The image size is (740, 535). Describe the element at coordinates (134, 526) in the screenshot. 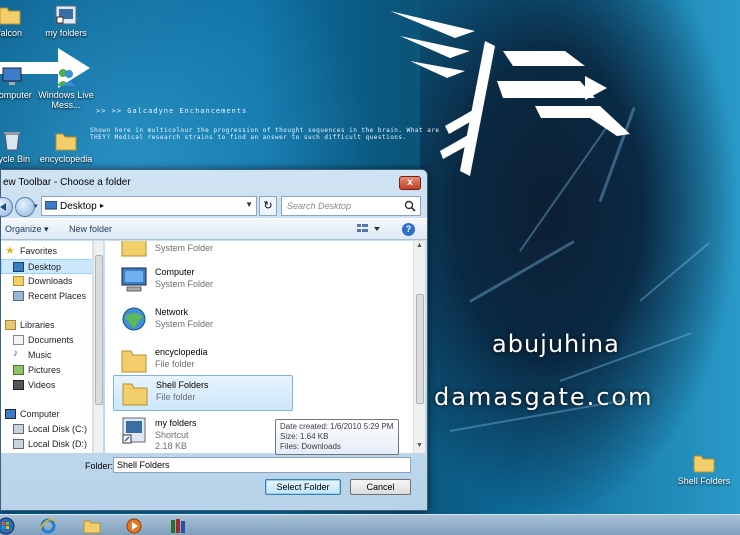

I see `media-player-icon` at that location.